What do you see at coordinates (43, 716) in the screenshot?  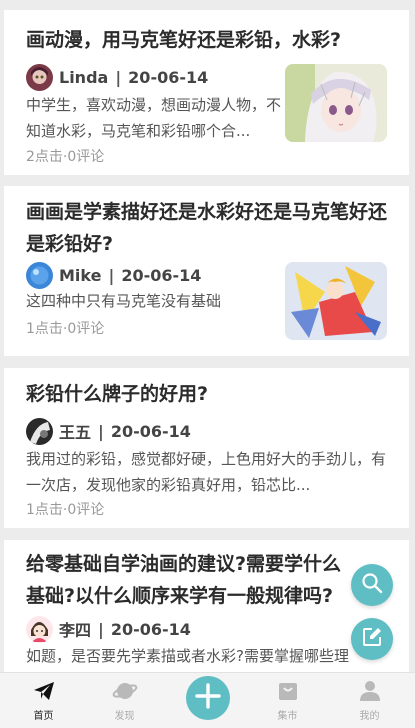 I see `tab-label: 首页` at bounding box center [43, 716].